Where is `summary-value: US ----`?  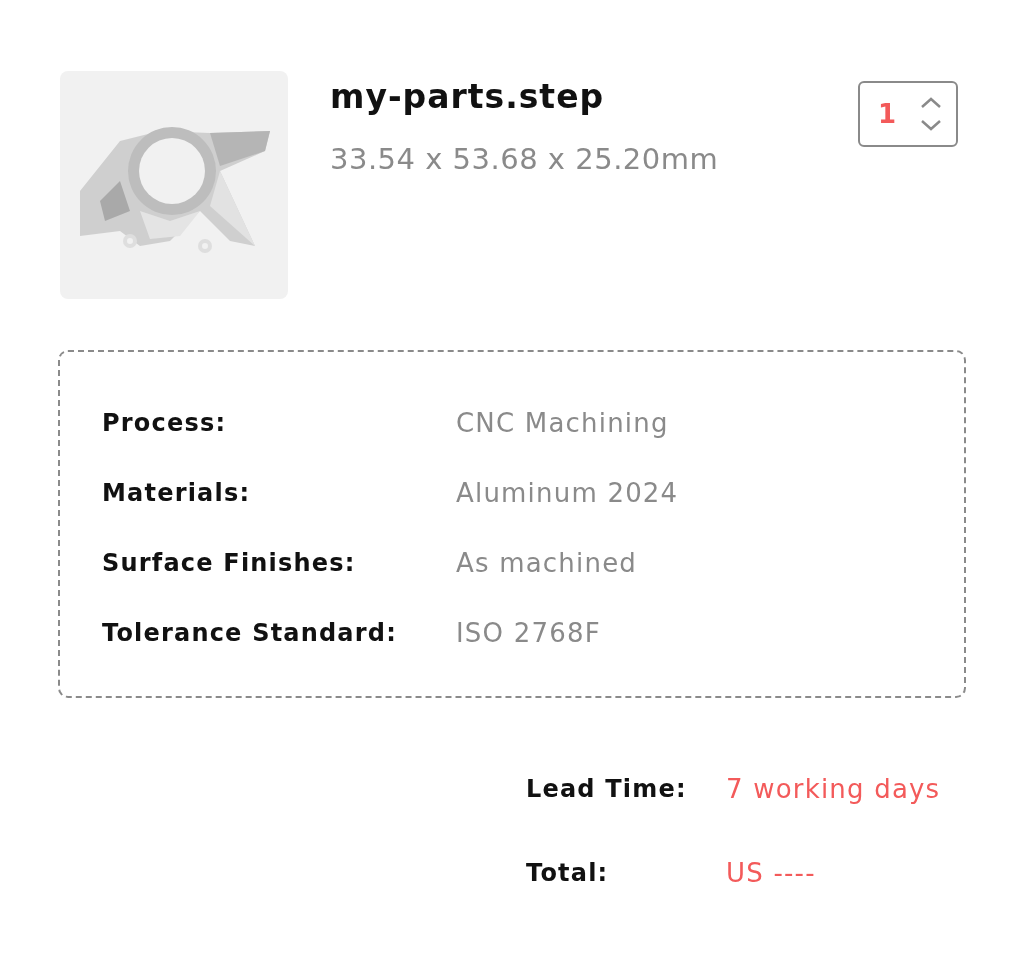 summary-value: US ---- is located at coordinates (771, 873).